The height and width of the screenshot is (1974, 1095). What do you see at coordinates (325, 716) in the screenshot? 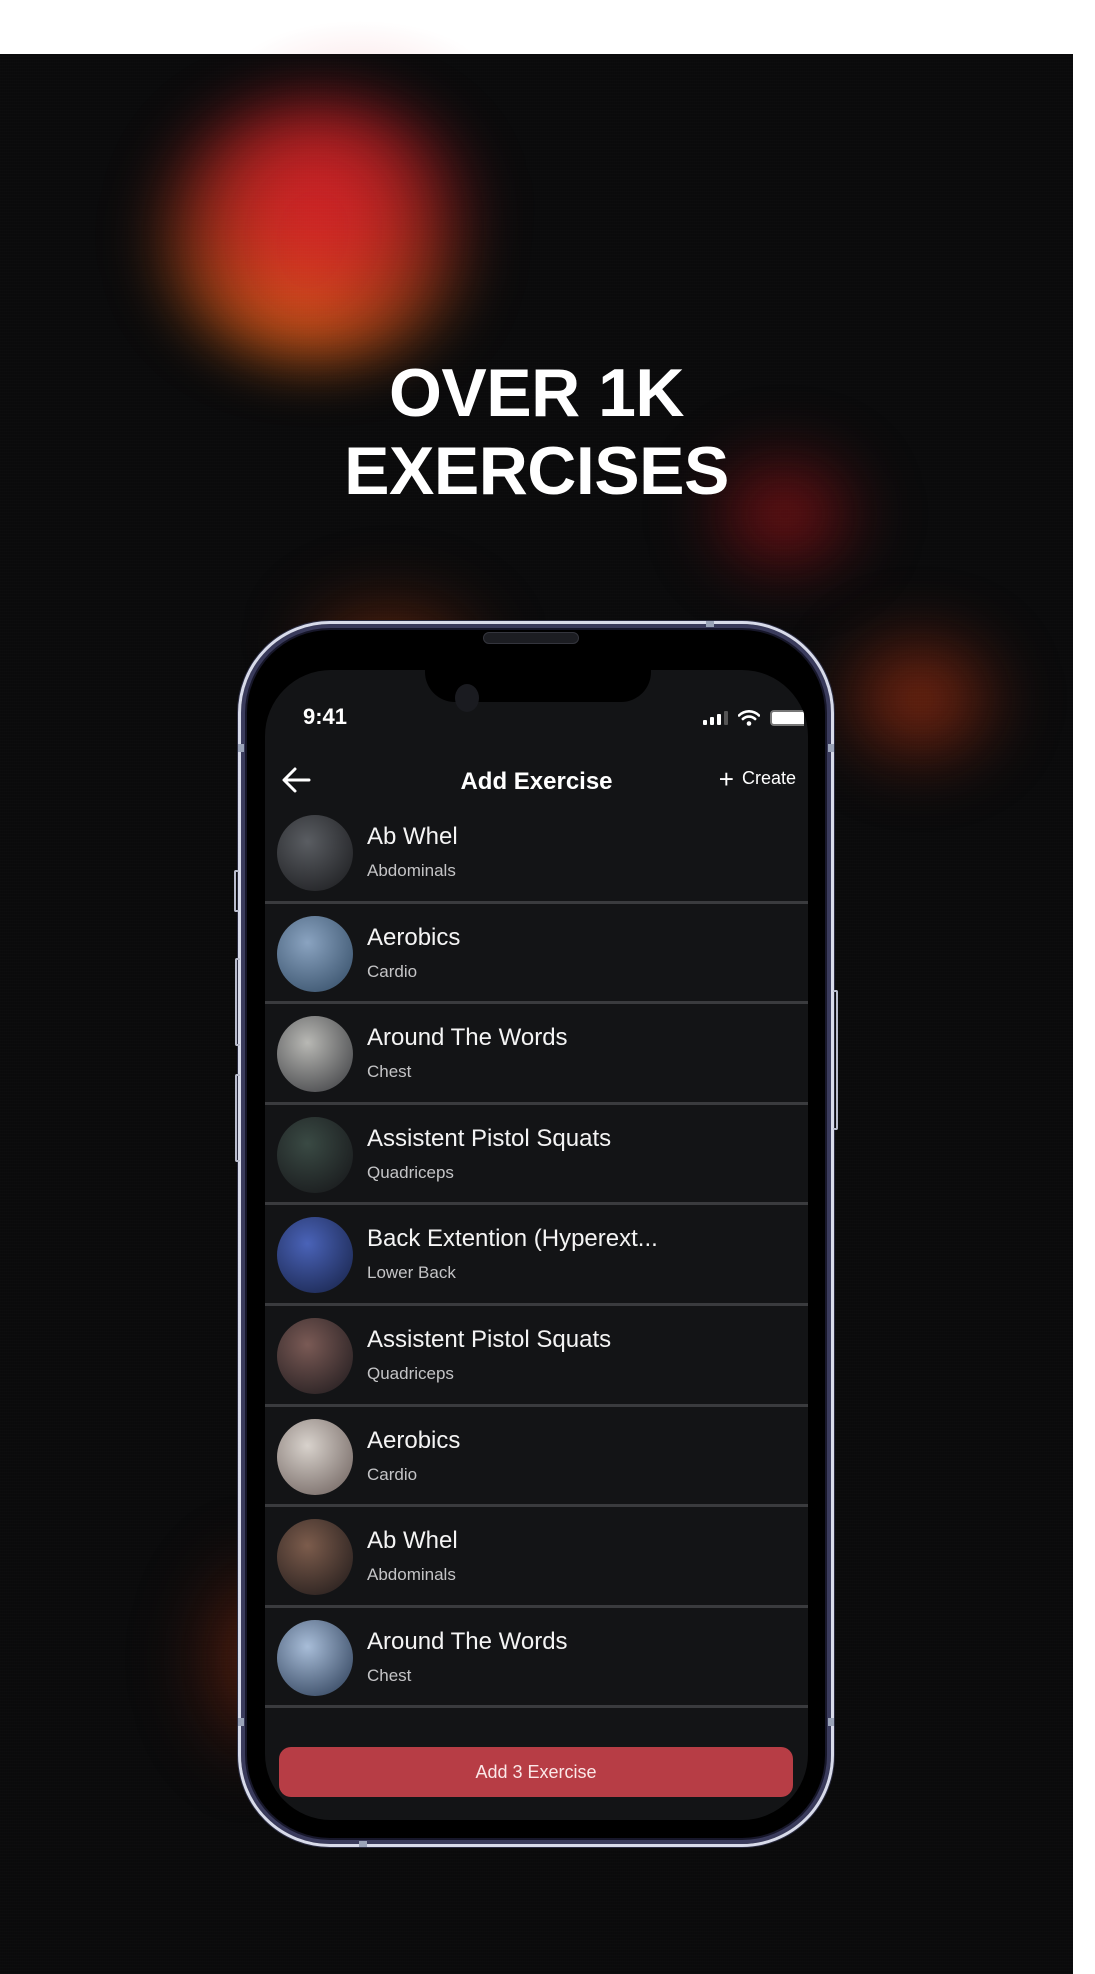
I see `status-time: 9:41` at bounding box center [325, 716].